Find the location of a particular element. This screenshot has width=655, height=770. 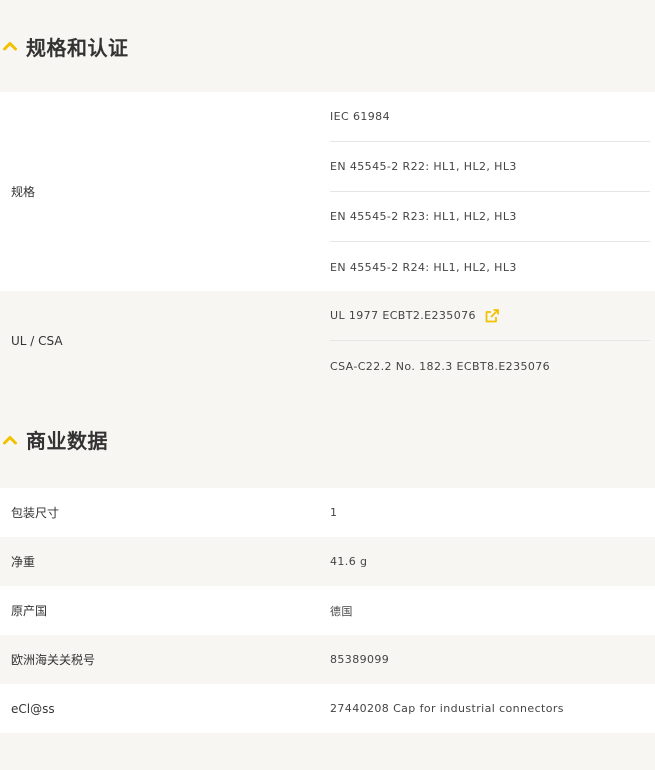

row-value: UL 1977 ECBT2.E235076 is located at coordinates (490, 316).